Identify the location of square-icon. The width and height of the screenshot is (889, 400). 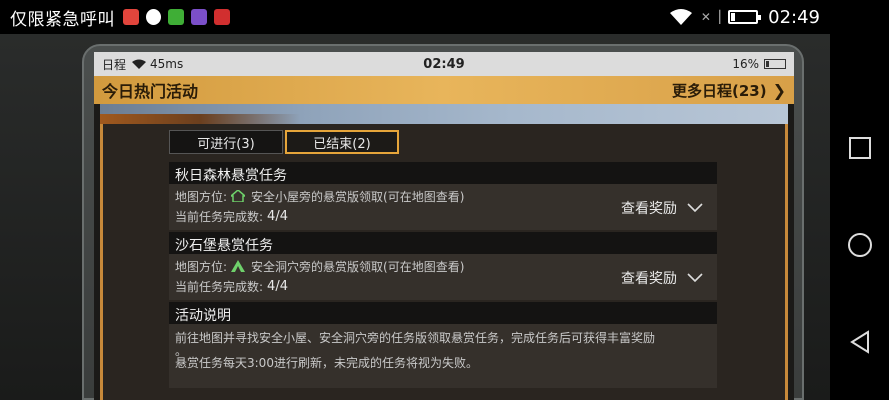
(859, 148).